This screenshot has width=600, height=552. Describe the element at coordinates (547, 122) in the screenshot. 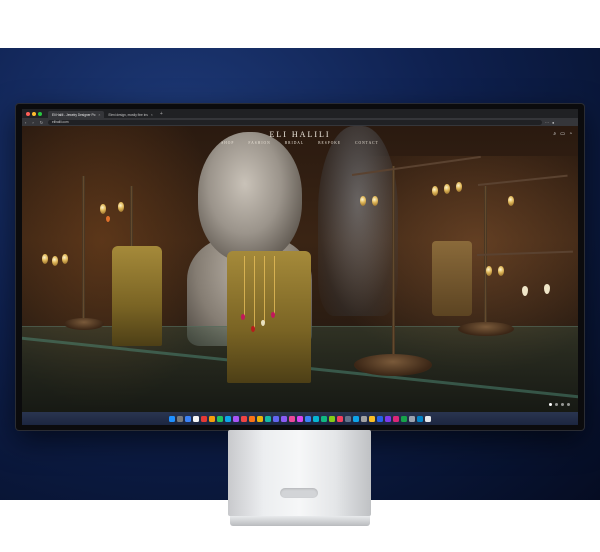

I see `extensions-icon: ⋯` at that location.